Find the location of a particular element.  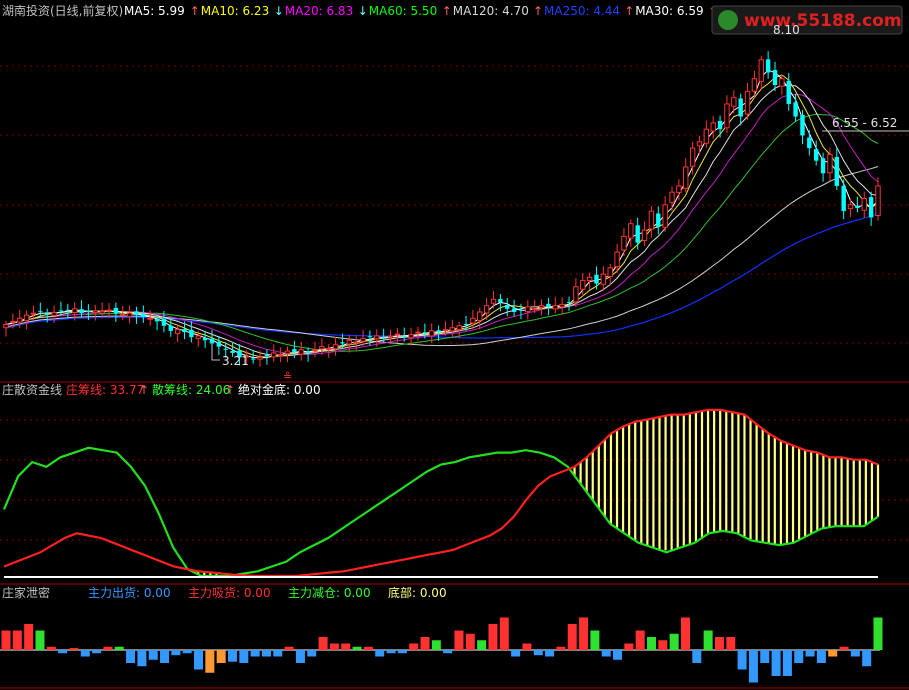

security-title: 湖南投资(日线,前复权) is located at coordinates (62, 10).